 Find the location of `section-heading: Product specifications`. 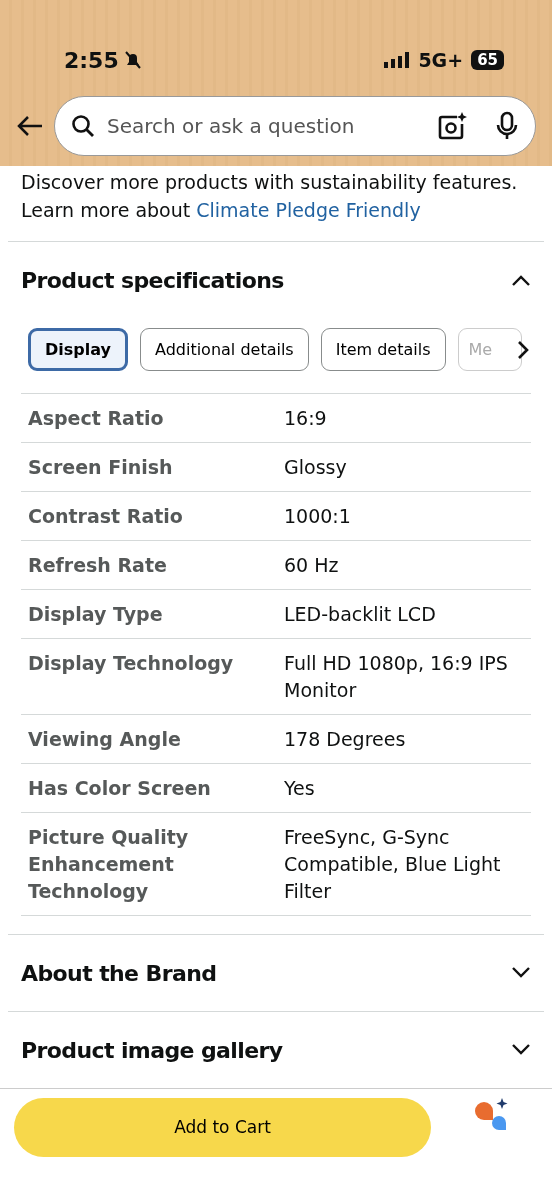

section-heading: Product specifications is located at coordinates (152, 280).